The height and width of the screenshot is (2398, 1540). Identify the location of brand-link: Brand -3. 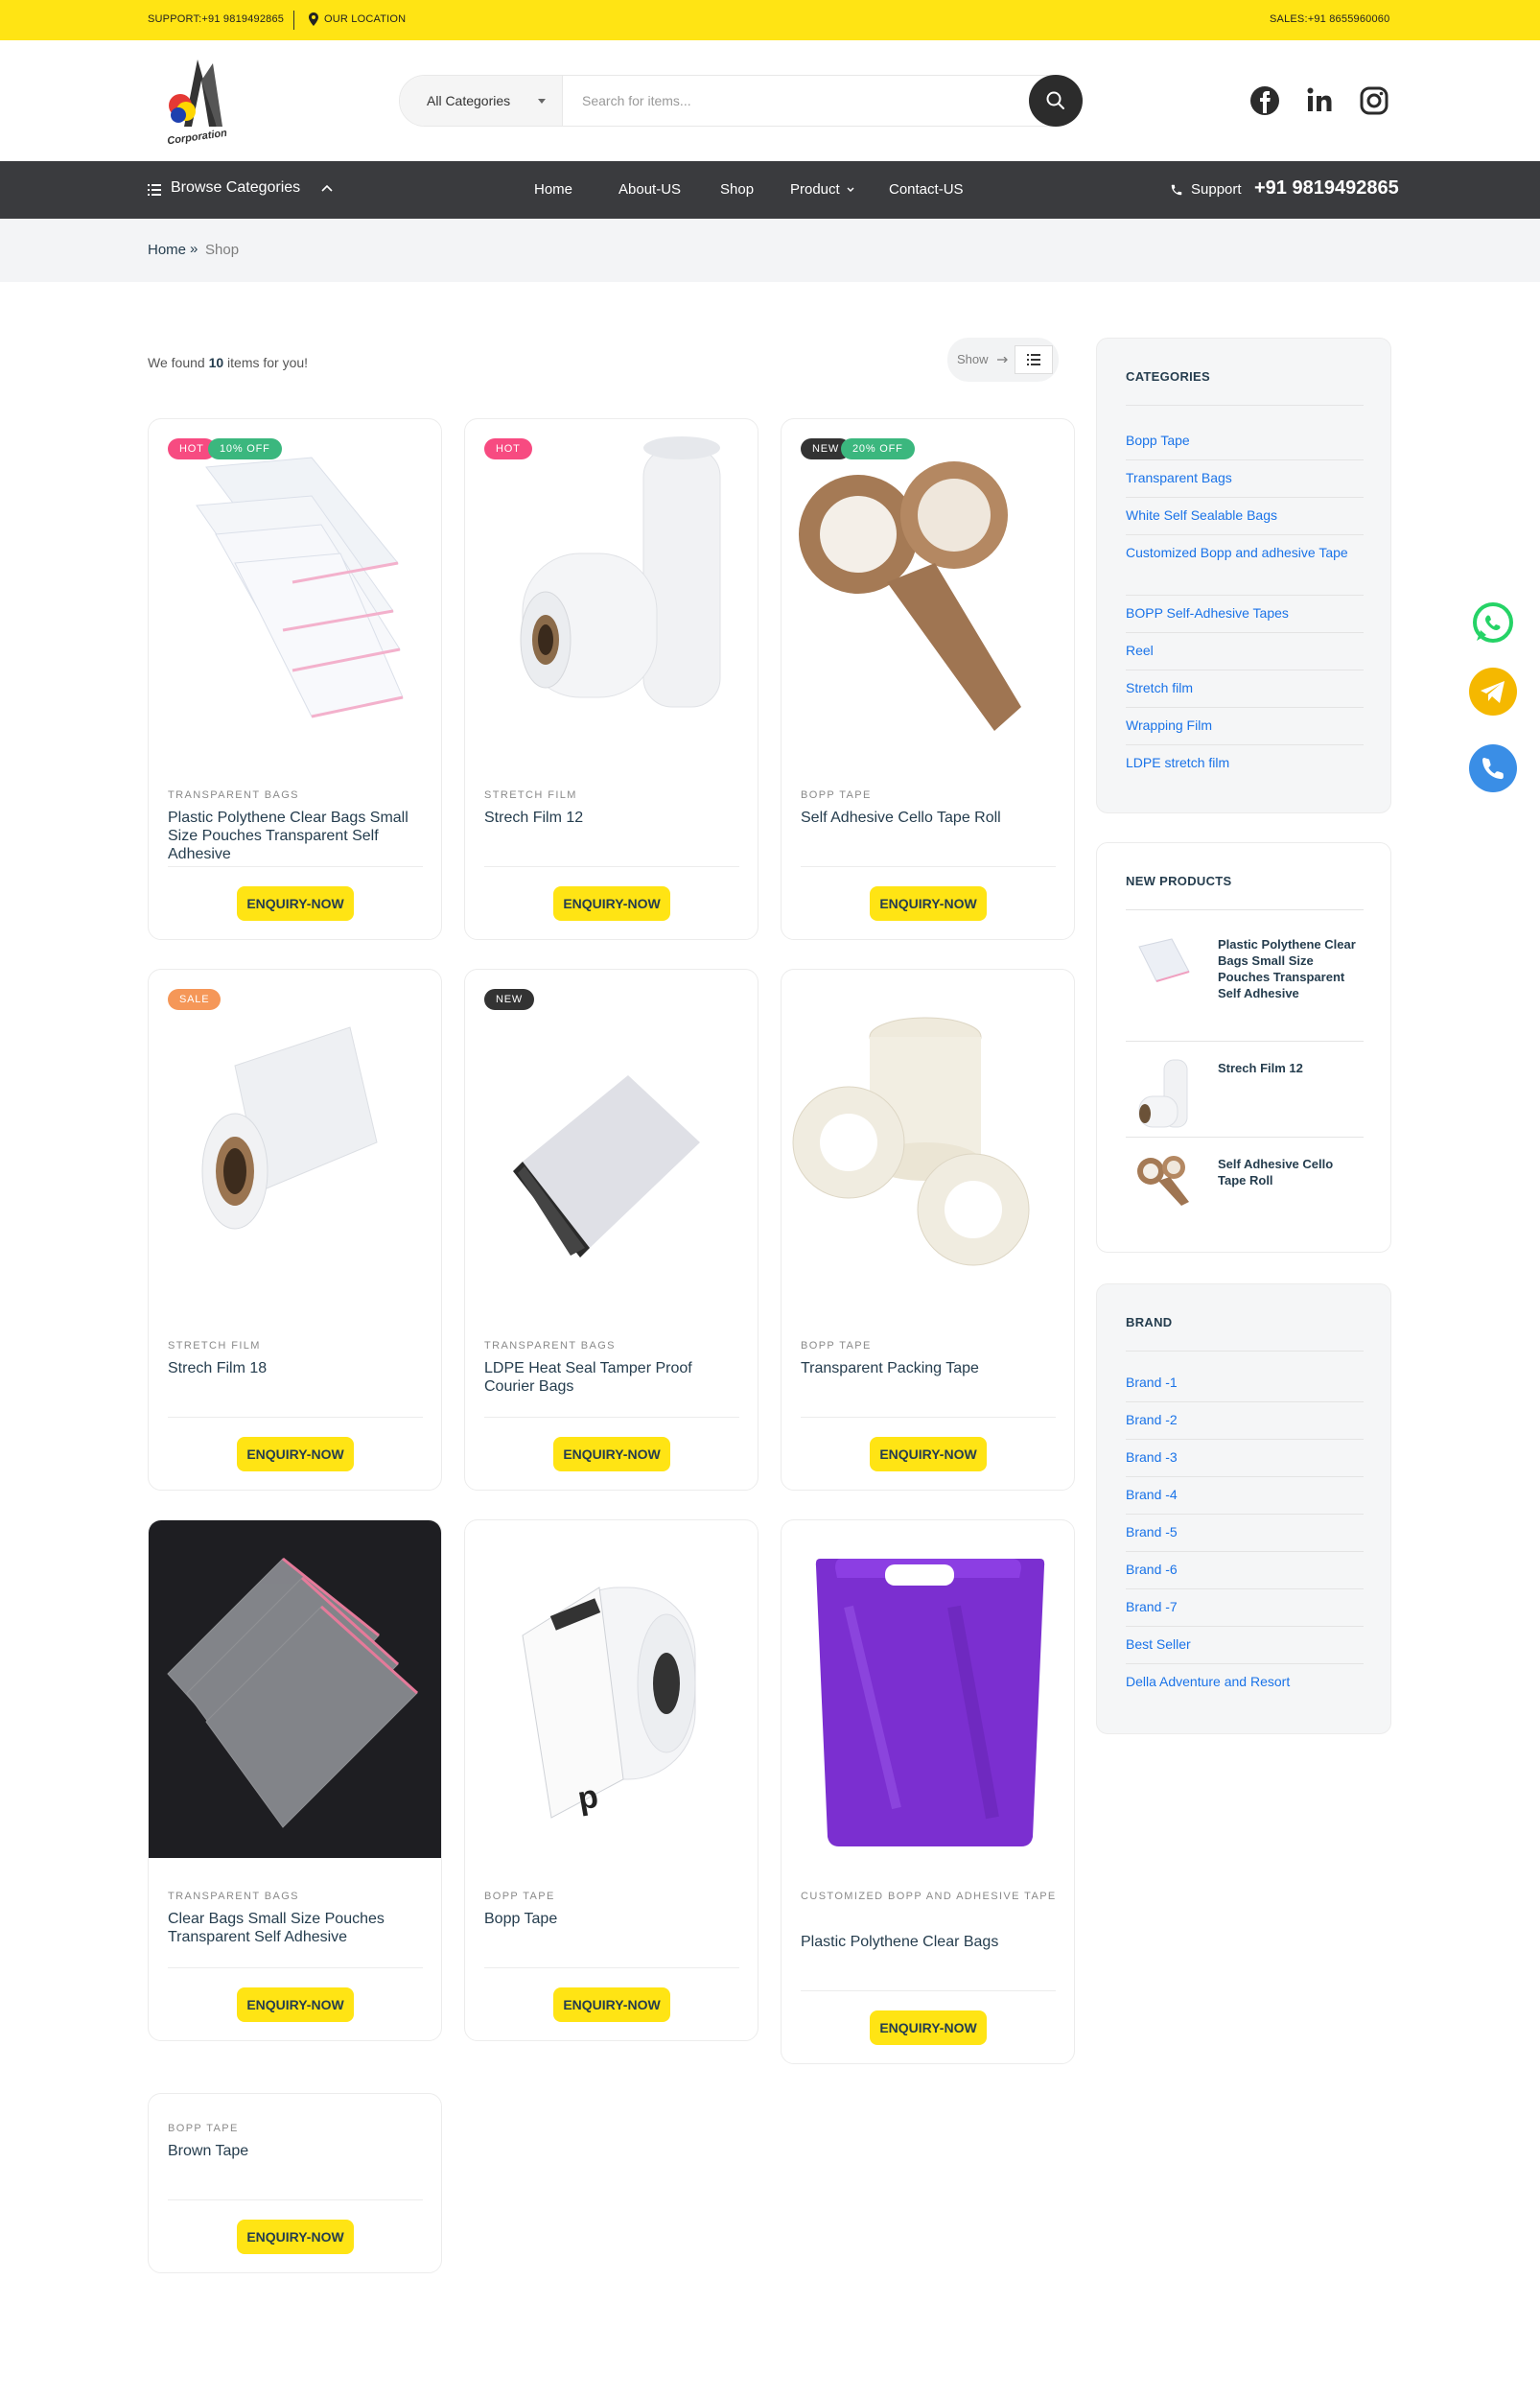
(1245, 1458).